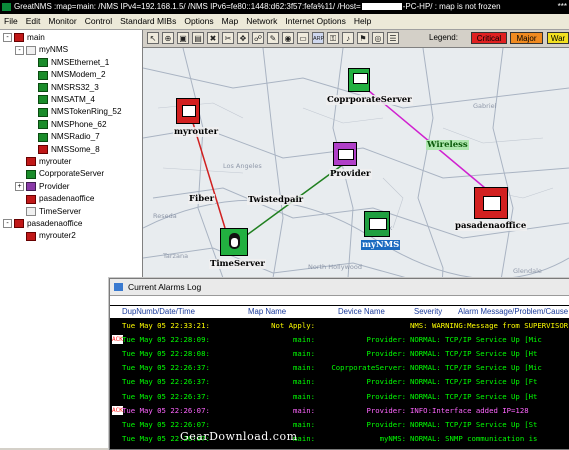  I want to click on monitor-tool-icon: ▭, so click(303, 38).